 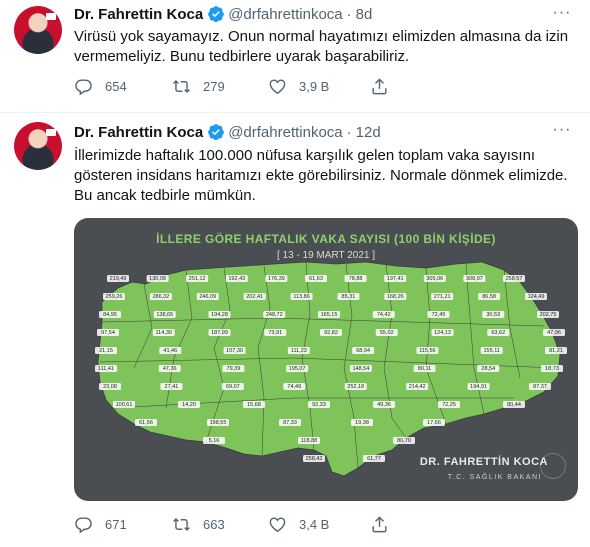 I want to click on map-signature: DR. FAHRETTİN KOCA, so click(x=483, y=462).